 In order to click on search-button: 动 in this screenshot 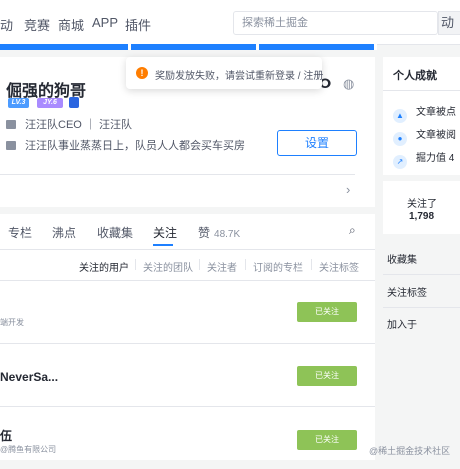, I will do `click(449, 23)`.